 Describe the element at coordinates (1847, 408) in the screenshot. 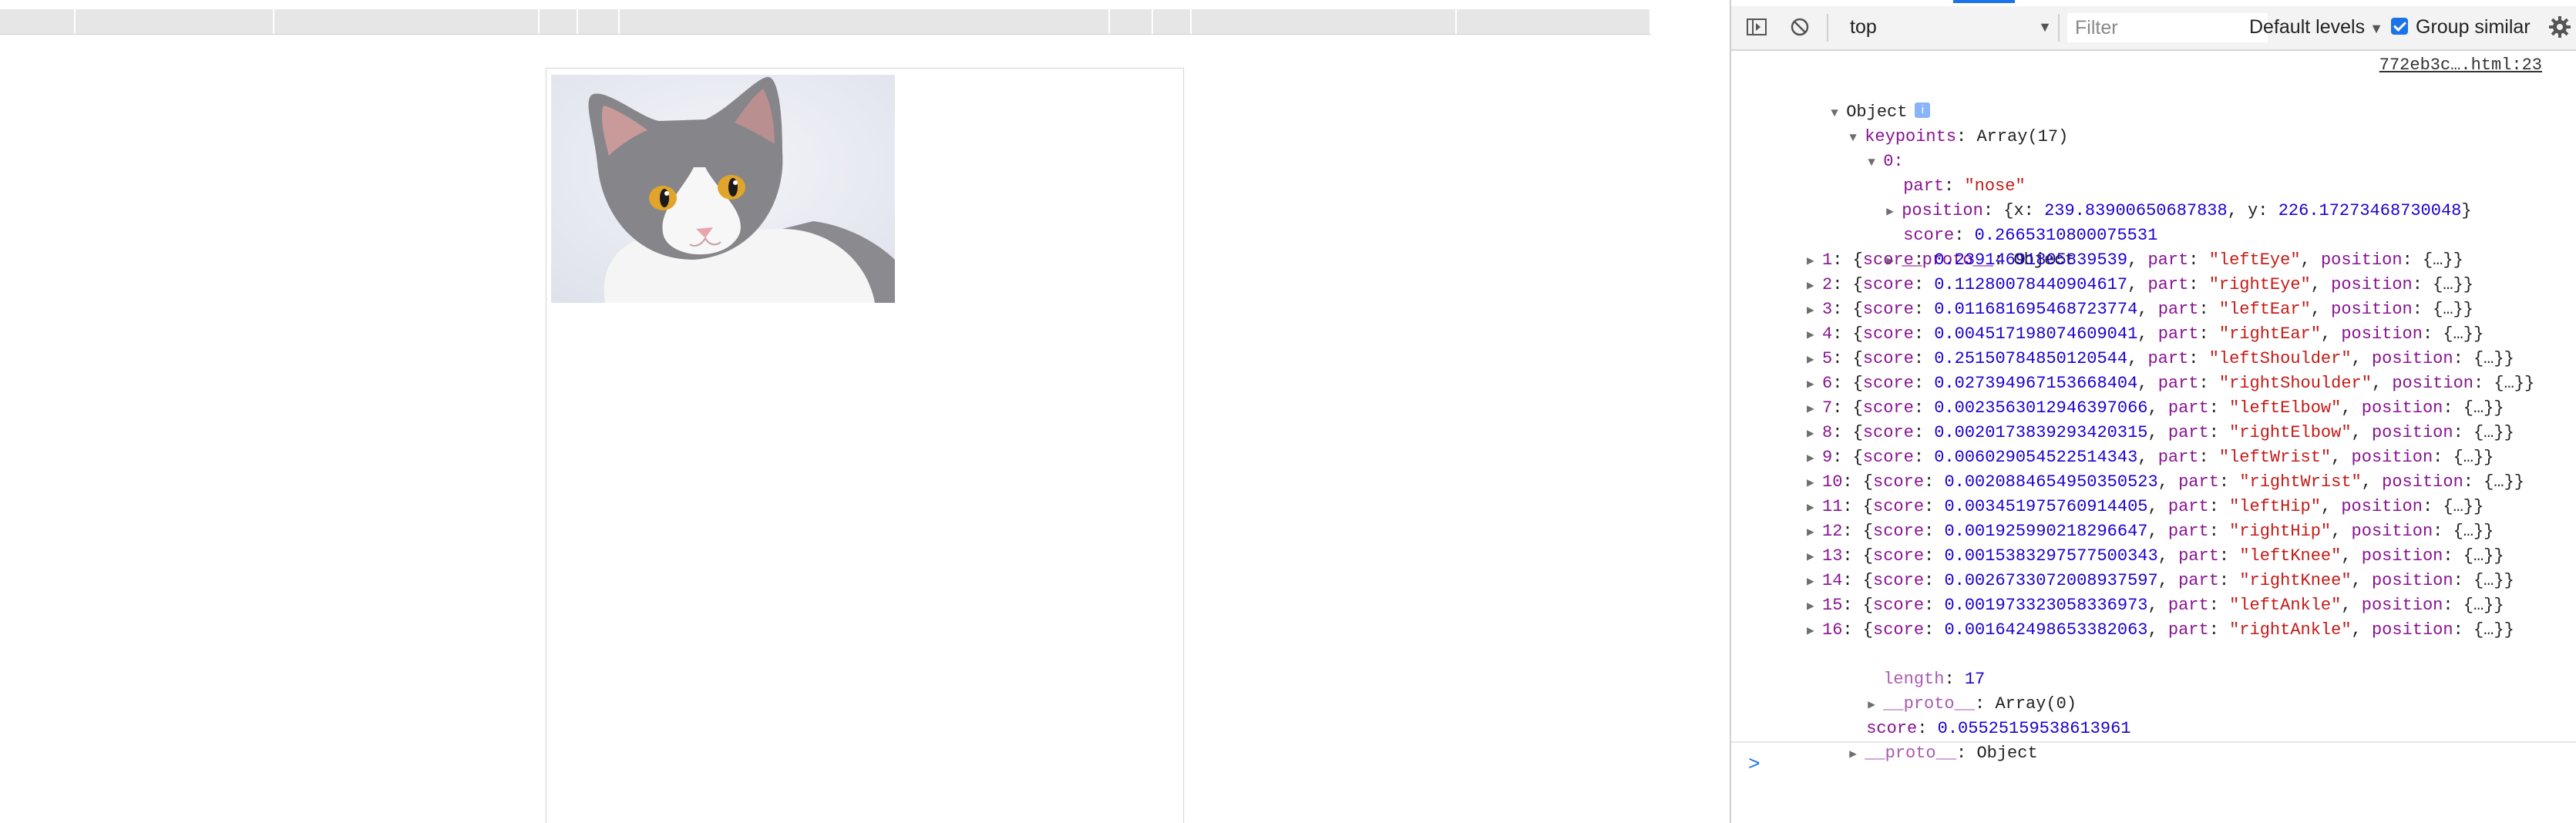

I see `colon: : {` at that location.